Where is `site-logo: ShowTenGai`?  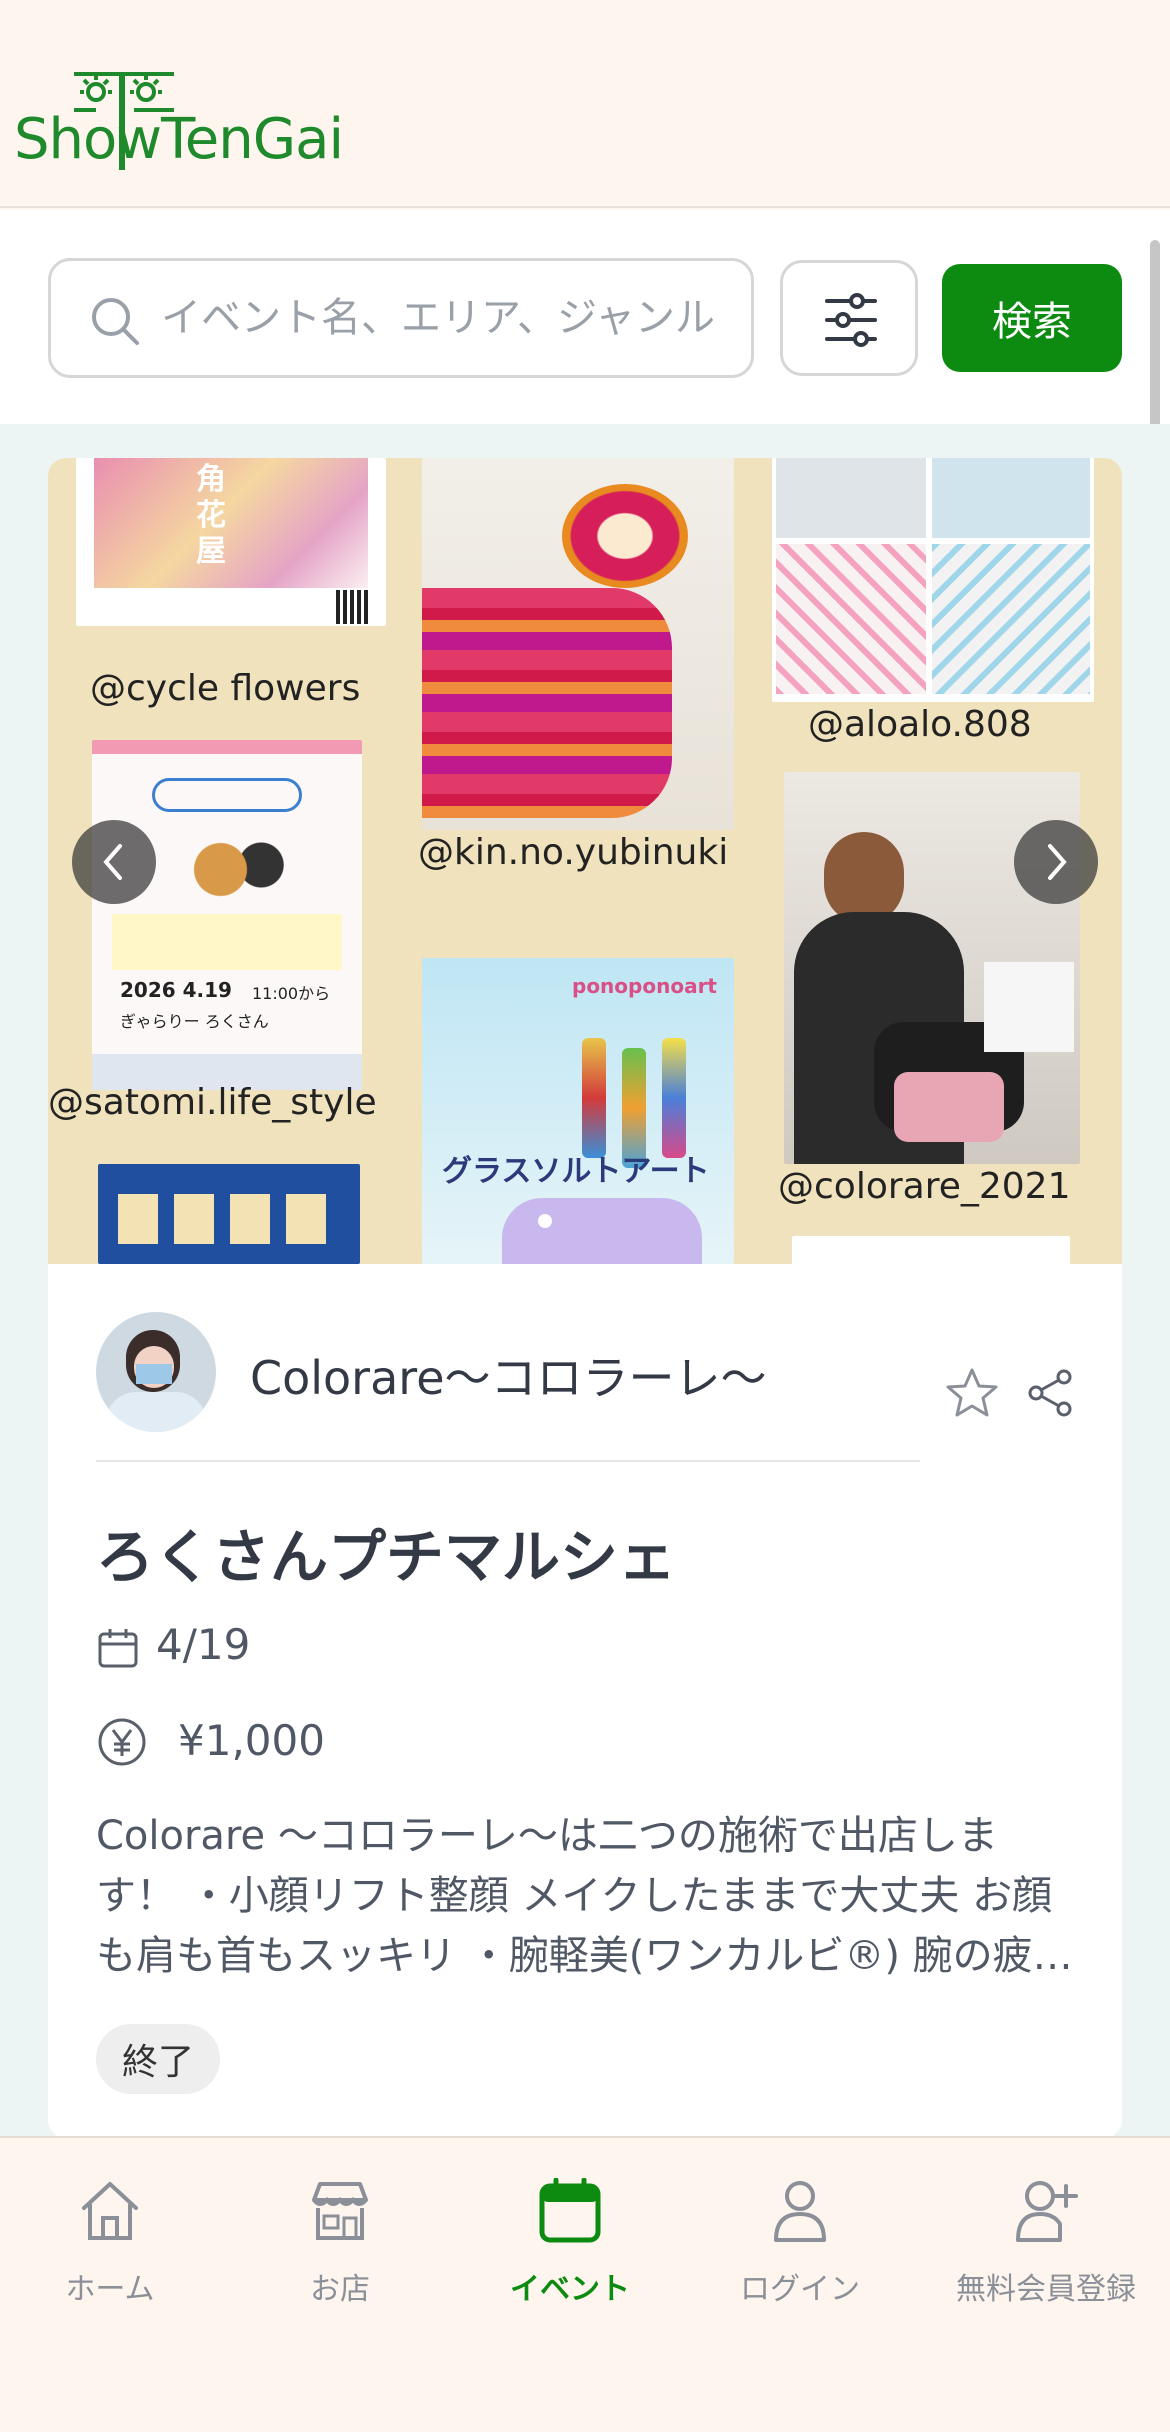
site-logo: ShowTenGai is located at coordinates (184, 122).